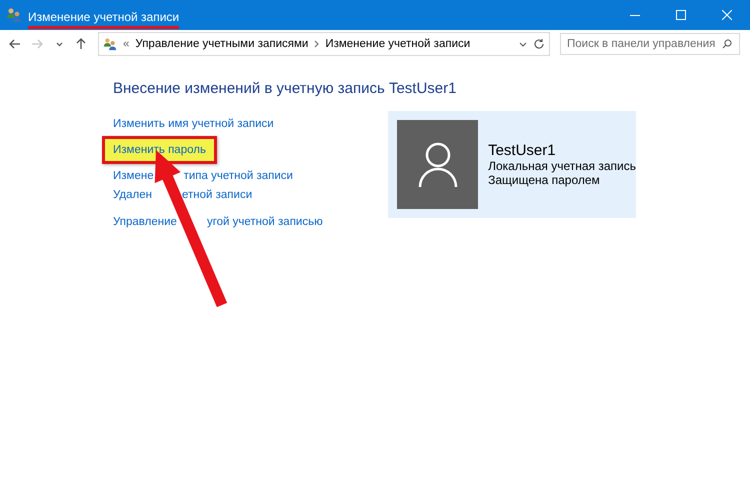  What do you see at coordinates (727, 15) in the screenshot?
I see `close-icon` at bounding box center [727, 15].